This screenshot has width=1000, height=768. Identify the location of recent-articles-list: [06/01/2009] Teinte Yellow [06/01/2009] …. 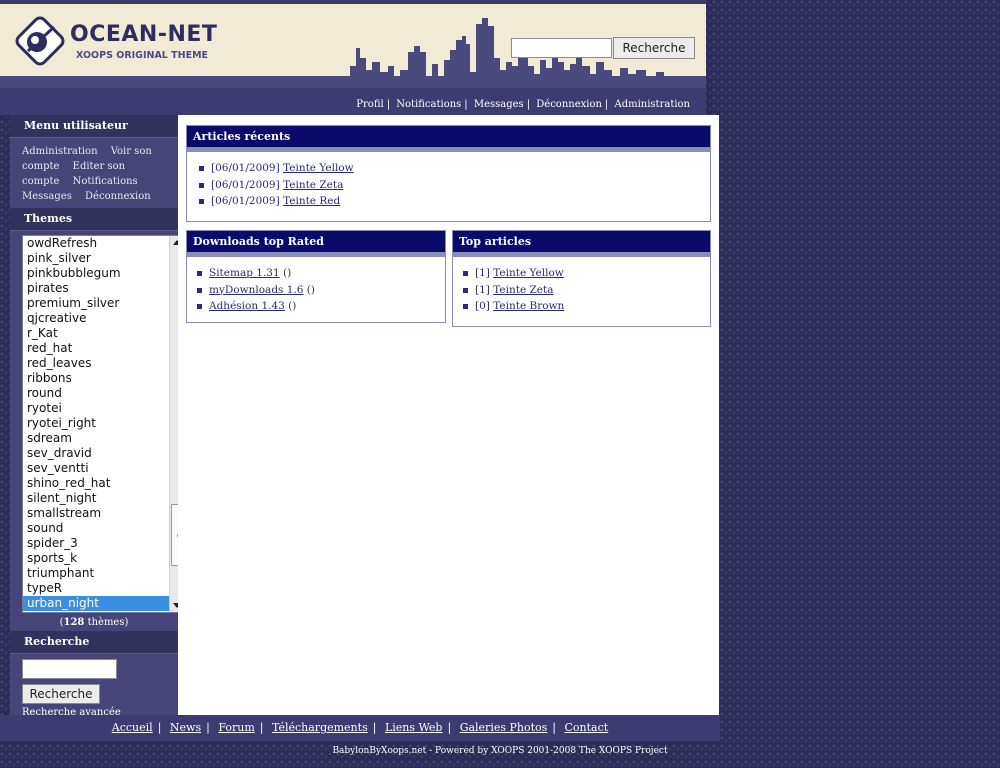
(448, 185).